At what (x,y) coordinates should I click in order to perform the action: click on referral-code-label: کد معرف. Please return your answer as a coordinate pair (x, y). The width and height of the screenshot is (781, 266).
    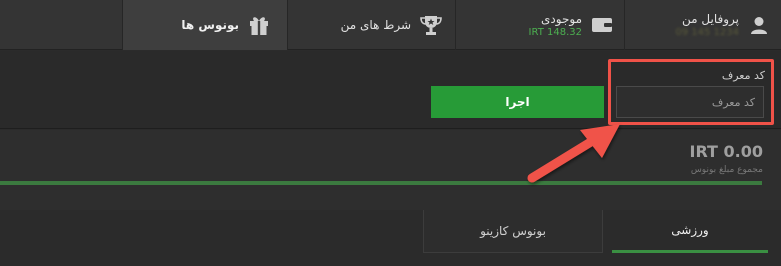
    Looking at the image, I should click on (743, 75).